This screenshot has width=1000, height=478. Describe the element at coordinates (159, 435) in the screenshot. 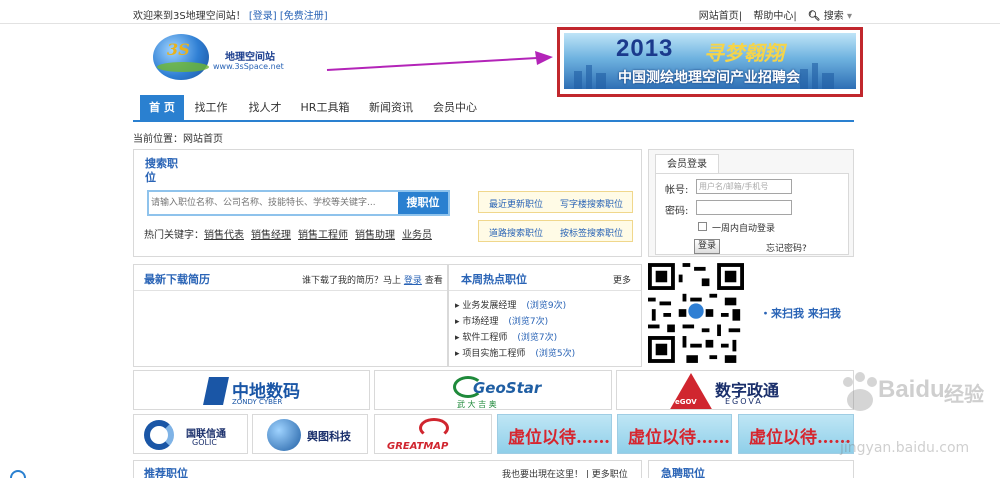

I see `golic-mark-icon` at that location.